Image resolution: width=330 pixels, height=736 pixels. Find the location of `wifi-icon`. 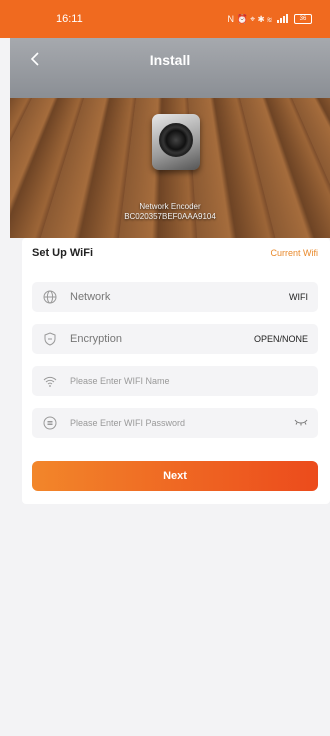

wifi-icon is located at coordinates (50, 381).